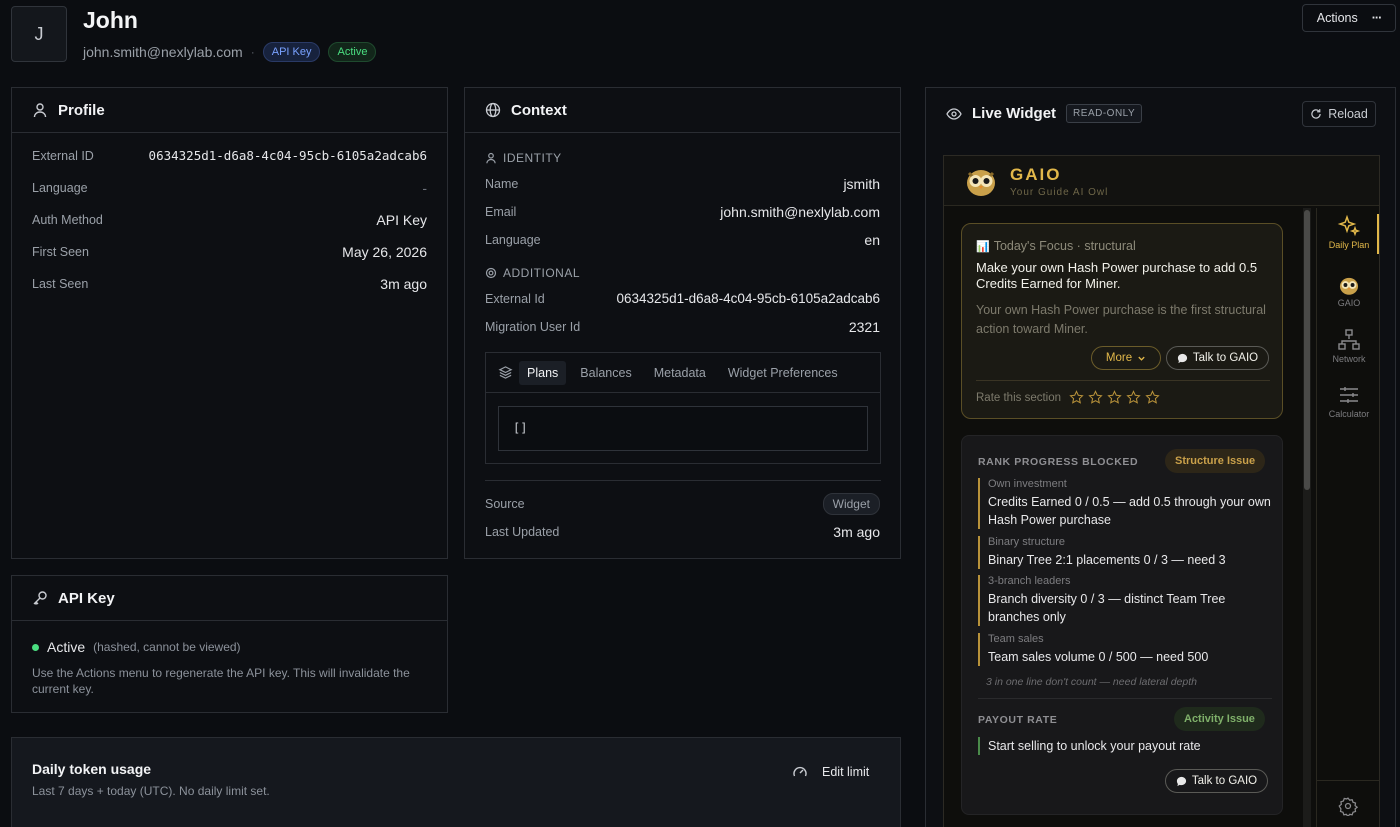  Describe the element at coordinates (86, 598) in the screenshot. I see `api-key-title: API Key` at that location.